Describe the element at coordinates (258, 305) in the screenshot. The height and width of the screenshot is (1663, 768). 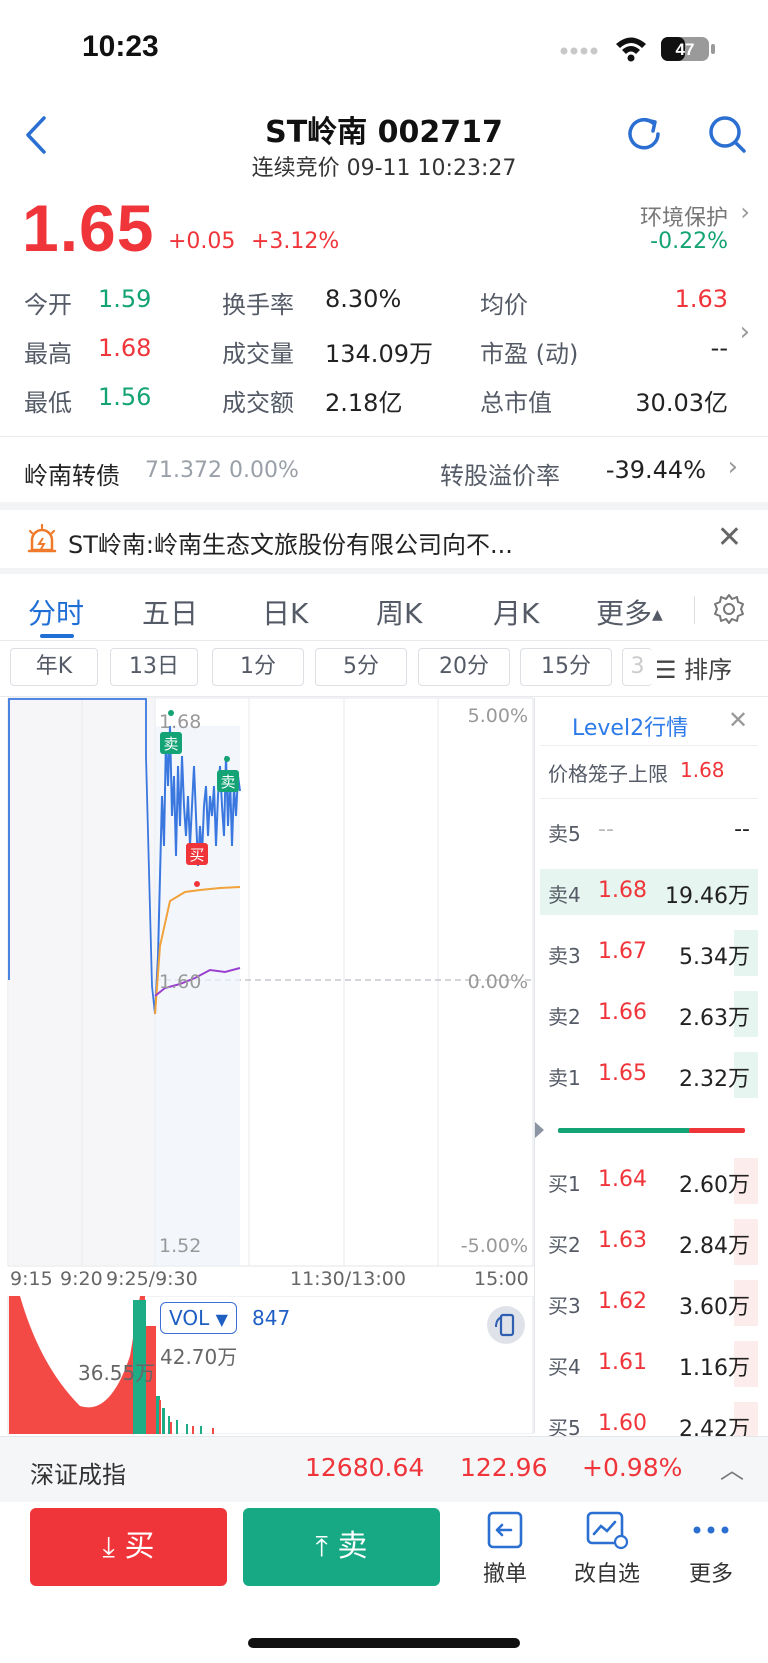
I see `stat-label: 换手率` at that location.